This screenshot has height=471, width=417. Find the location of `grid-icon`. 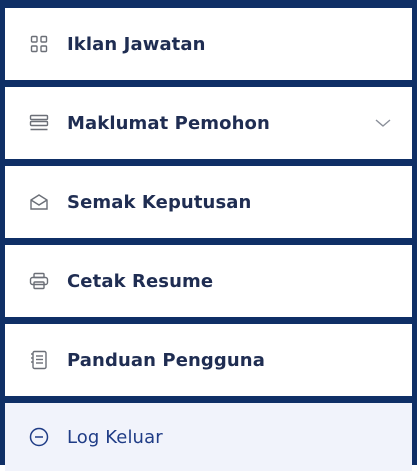

grid-icon is located at coordinates (39, 44).